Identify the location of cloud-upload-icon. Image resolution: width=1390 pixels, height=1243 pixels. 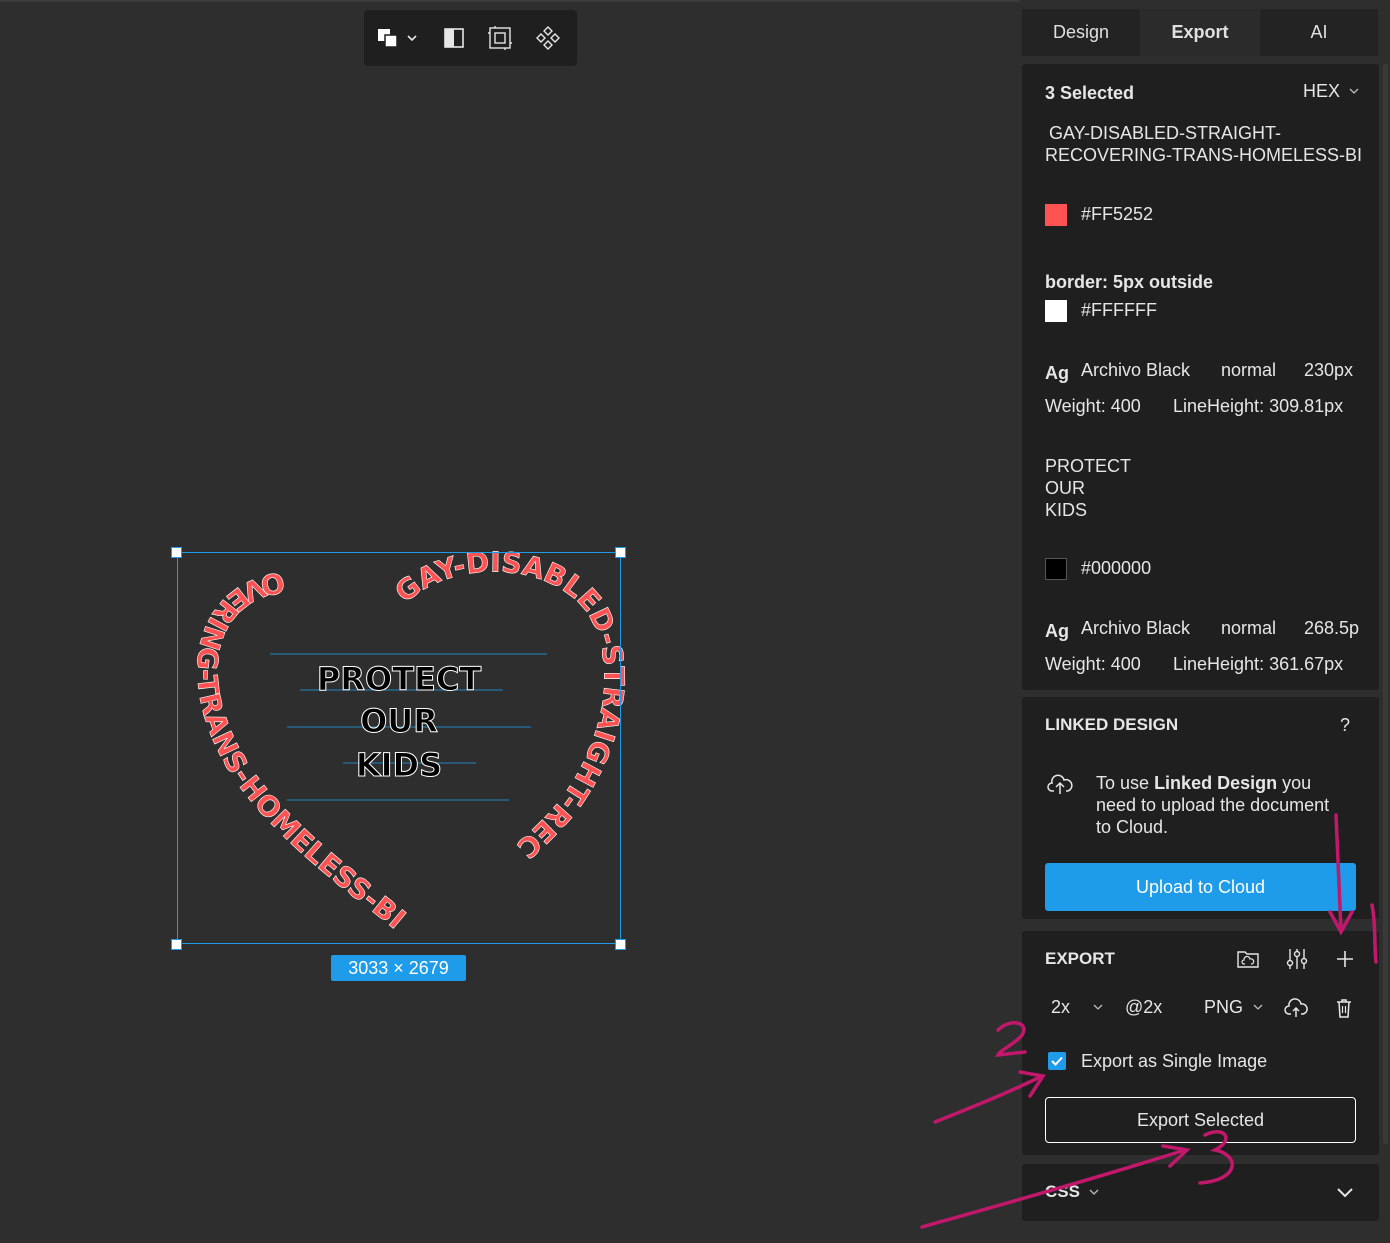
(1060, 785).